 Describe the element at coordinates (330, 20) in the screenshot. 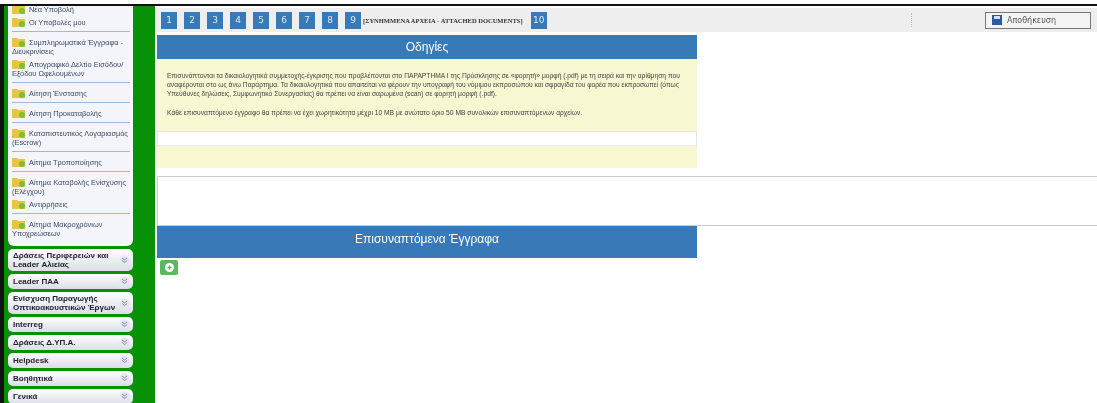

I see `step-button: 8` at that location.